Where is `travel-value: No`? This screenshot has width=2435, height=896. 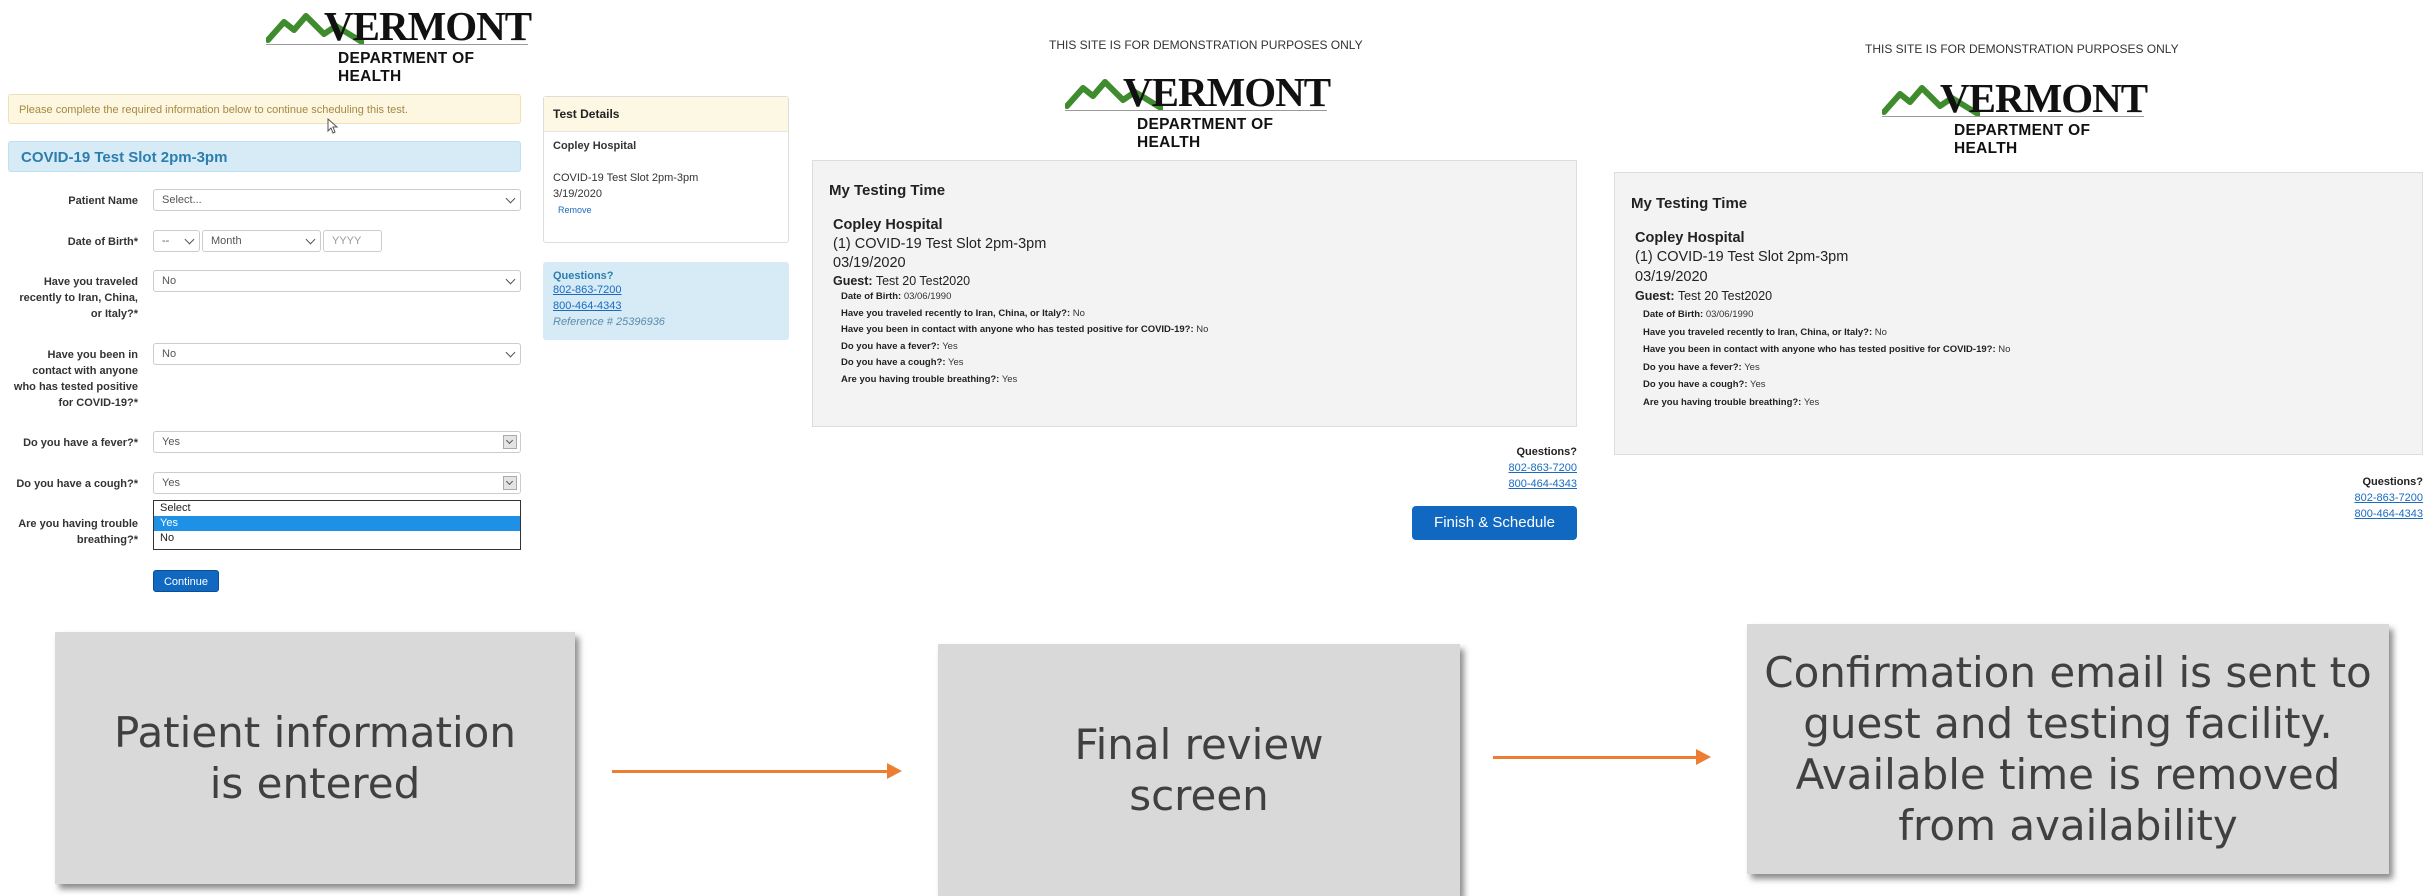 travel-value: No is located at coordinates (169, 281).